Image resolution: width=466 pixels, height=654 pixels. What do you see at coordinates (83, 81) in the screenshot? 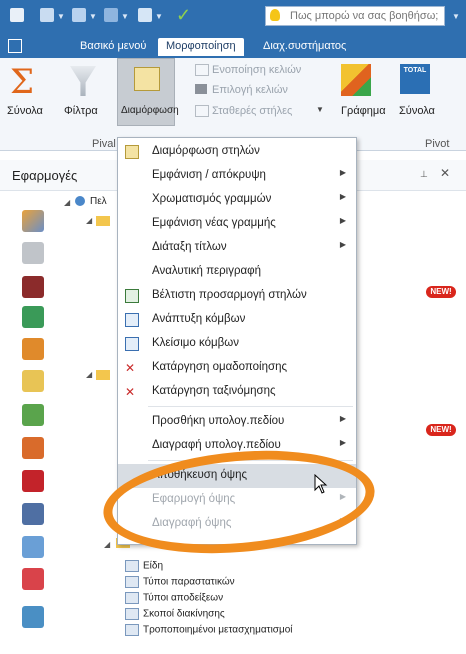
I see `filter-icon` at bounding box center [83, 81].